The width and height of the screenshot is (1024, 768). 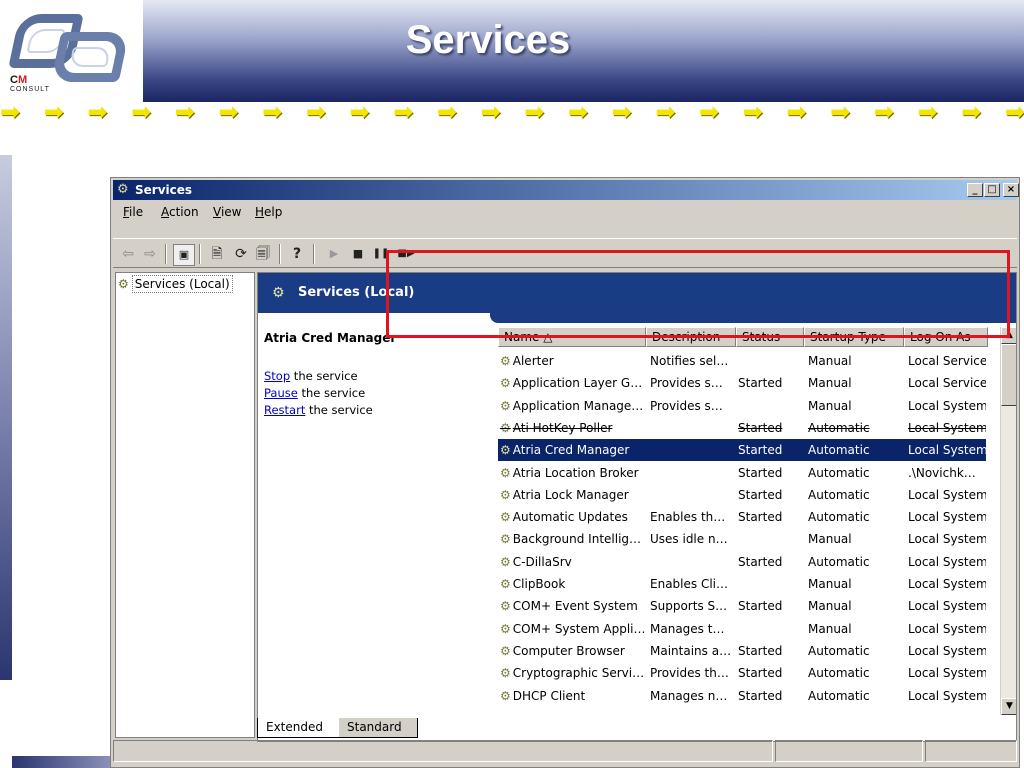 What do you see at coordinates (637, 293) in the screenshot?
I see `pane-banner: ⚙ Services (Local)` at bounding box center [637, 293].